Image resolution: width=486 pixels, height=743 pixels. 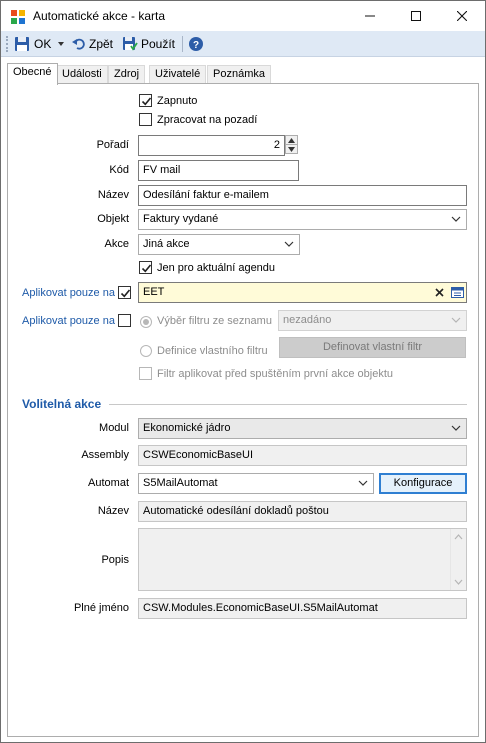 I want to click on maximize-button, so click(x=416, y=16).